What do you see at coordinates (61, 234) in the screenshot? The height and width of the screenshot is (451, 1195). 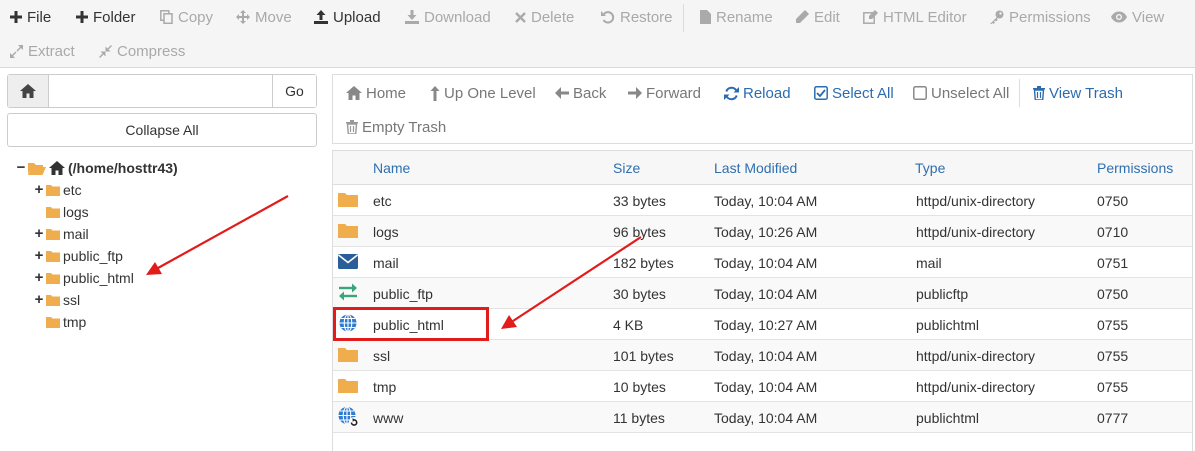 I see `tree-item-mail: + mail` at bounding box center [61, 234].